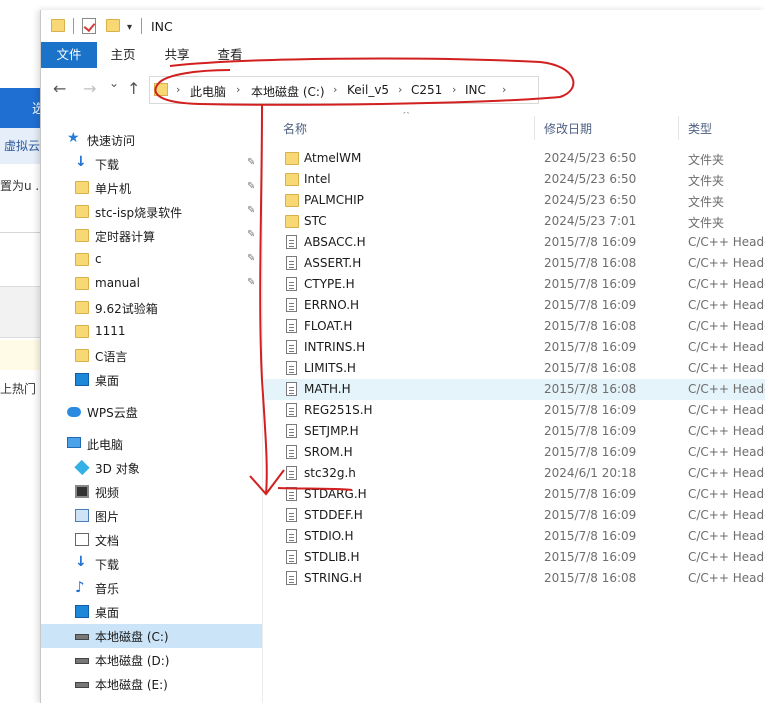 This screenshot has height=703, width=765. What do you see at coordinates (514, 494) in the screenshot?
I see `file-row: STDARG.H 2015/7/8 16:09 C/C++ Header` at bounding box center [514, 494].